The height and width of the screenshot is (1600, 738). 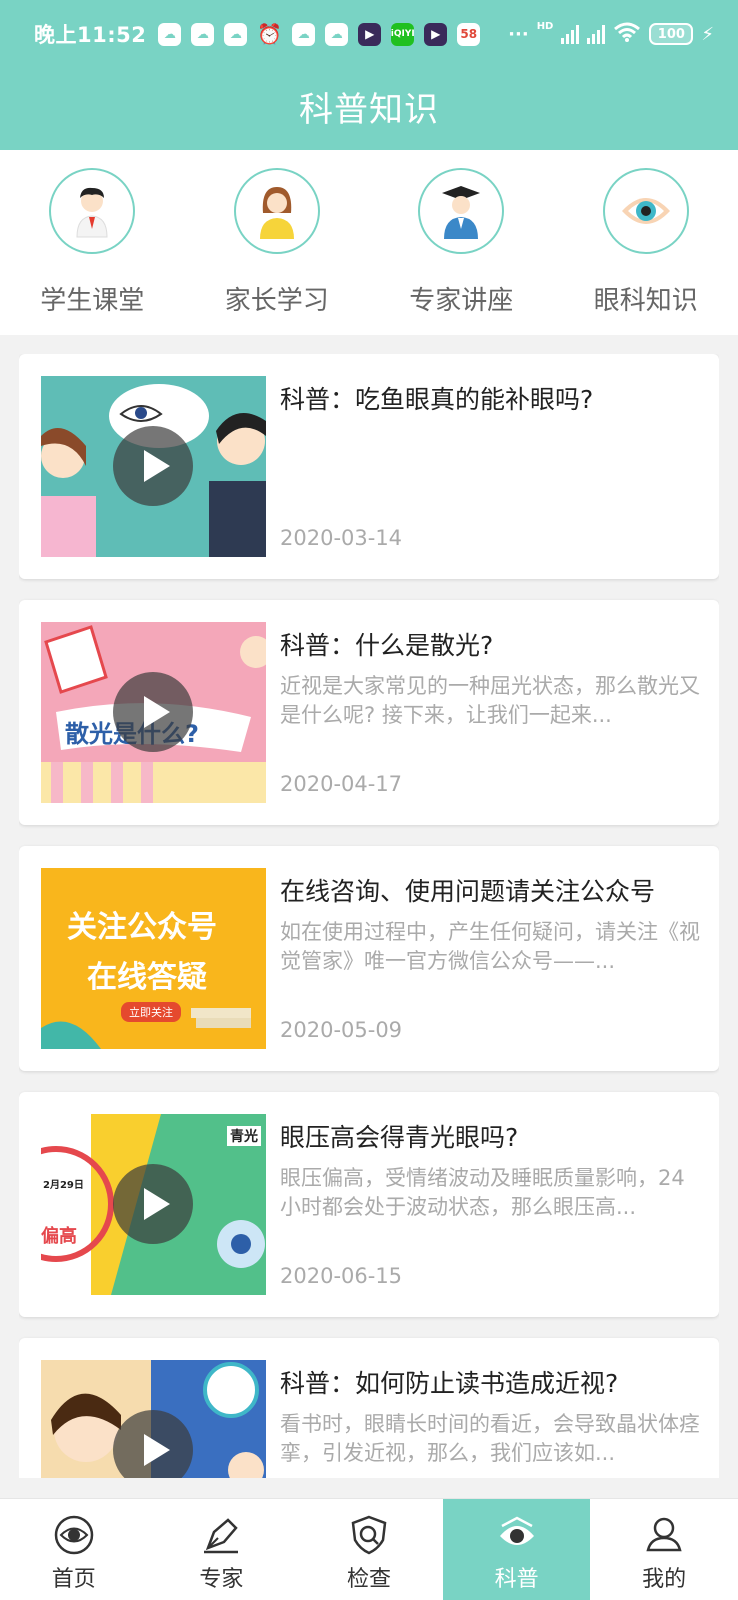 What do you see at coordinates (341, 1276) in the screenshot?
I see `article-date: 2020-06-15` at bounding box center [341, 1276].